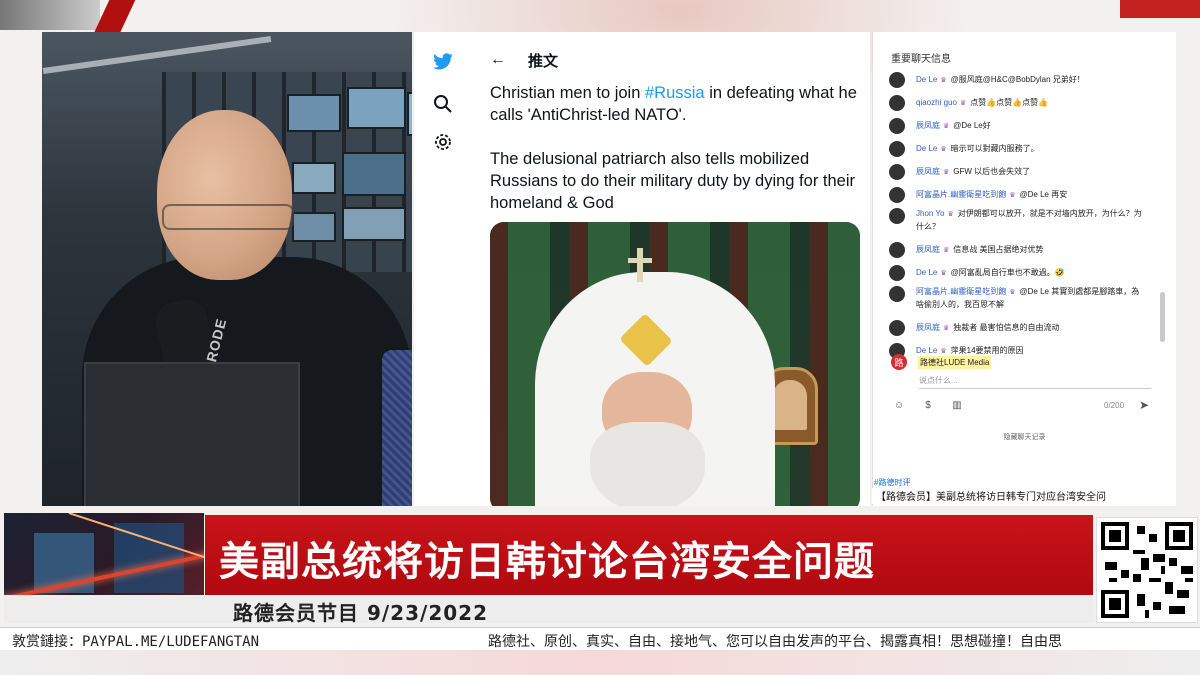 The width and height of the screenshot is (1200, 675). What do you see at coordinates (649, 610) in the screenshot?
I see `program-bar: 路德会员节目 9/23/2022` at bounding box center [649, 610].